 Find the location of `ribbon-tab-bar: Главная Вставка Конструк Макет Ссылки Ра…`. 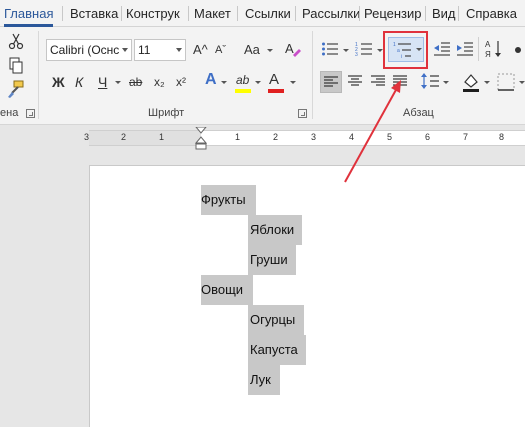

ribbon-tab-bar: Главная Вставка Конструк Макет Ссылки Ра… is located at coordinates (262, 13).